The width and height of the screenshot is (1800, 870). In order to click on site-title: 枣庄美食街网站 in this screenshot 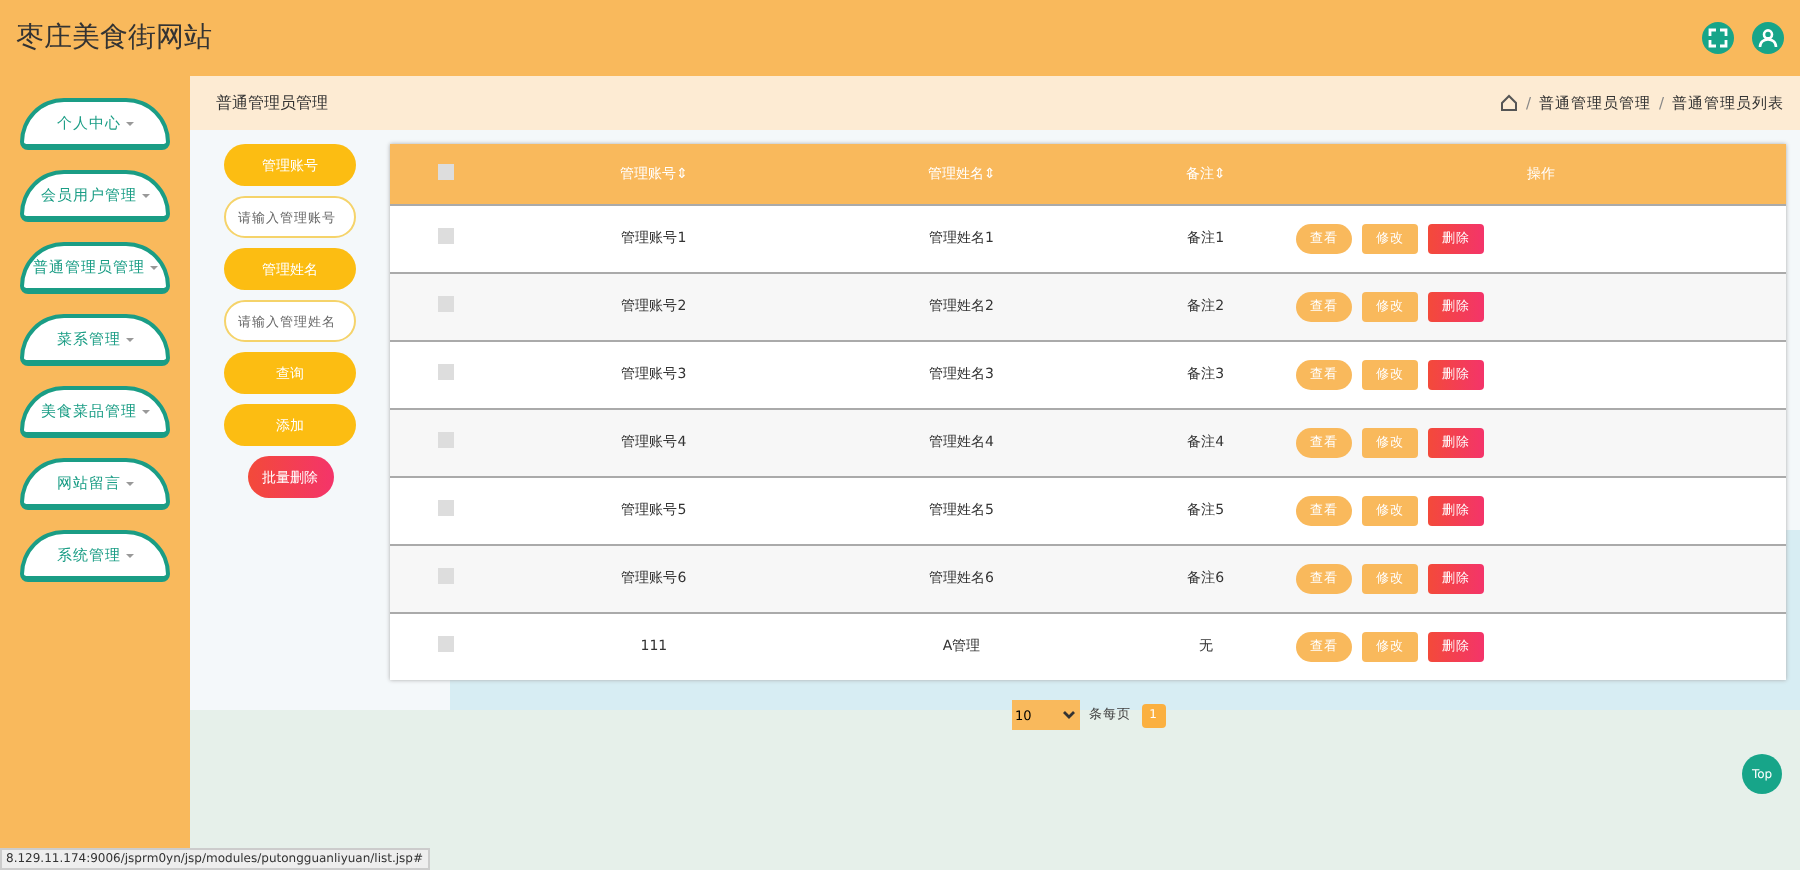, I will do `click(114, 38)`.